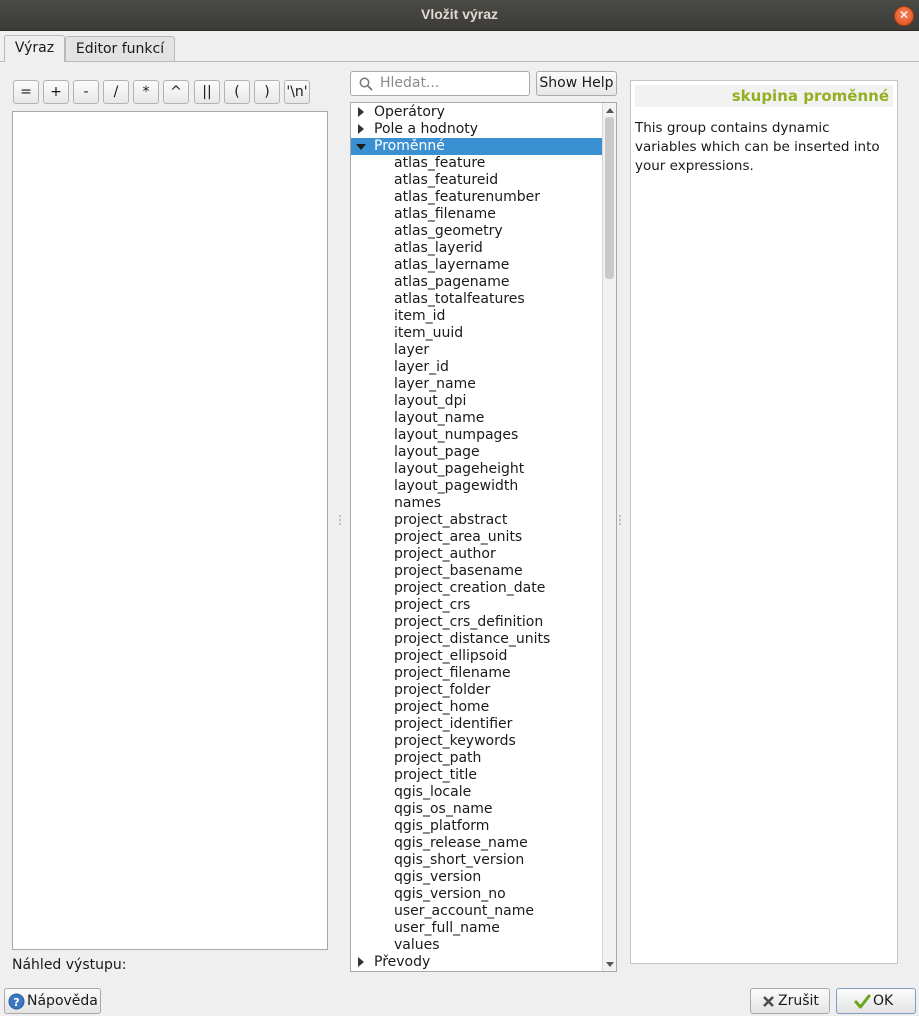  What do you see at coordinates (477, 843) in the screenshot?
I see `tree-variable-item: qgis_release_name` at bounding box center [477, 843].